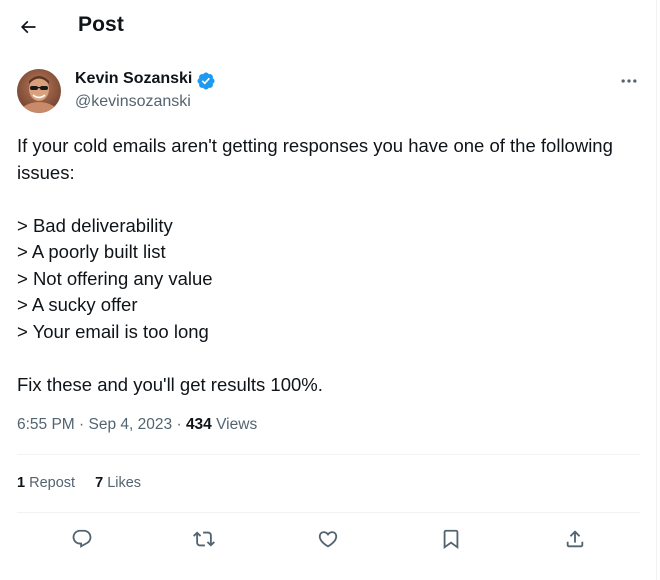 Image resolution: width=660 pixels, height=580 pixels. I want to click on repost-button, so click(204, 539).